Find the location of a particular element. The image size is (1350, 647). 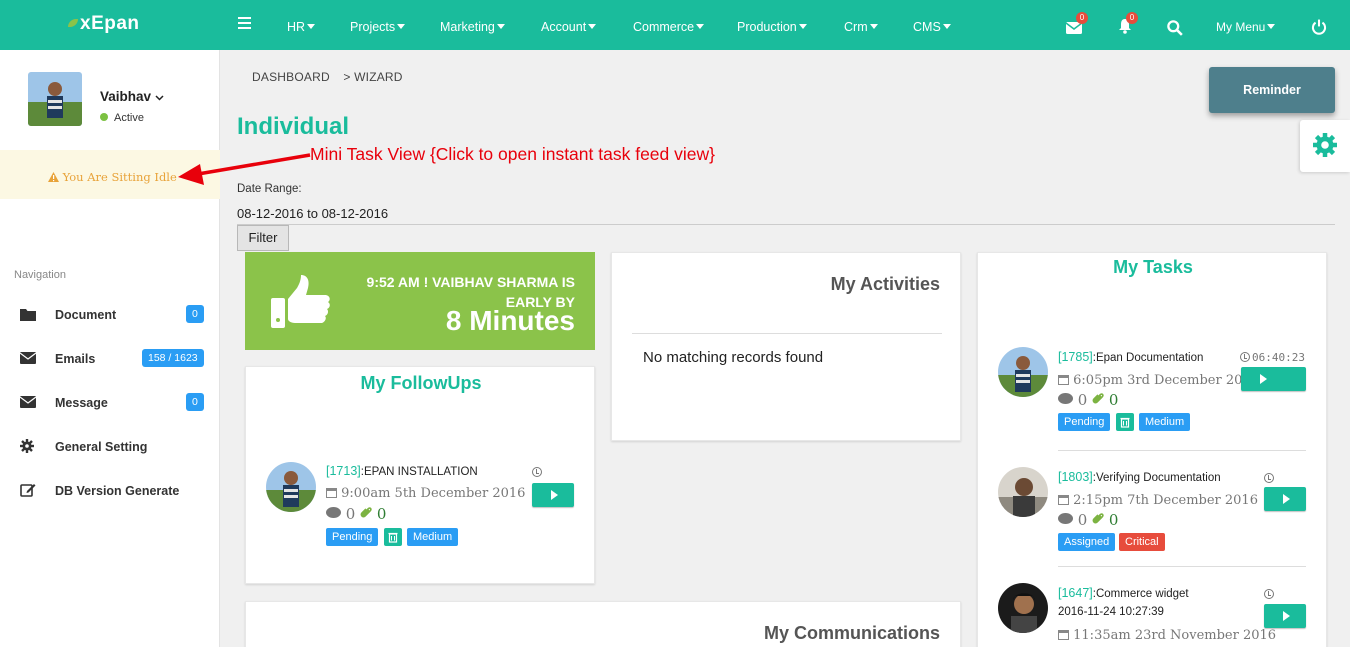

breadcrumb-dashboard: DASHBOARD is located at coordinates (291, 77).